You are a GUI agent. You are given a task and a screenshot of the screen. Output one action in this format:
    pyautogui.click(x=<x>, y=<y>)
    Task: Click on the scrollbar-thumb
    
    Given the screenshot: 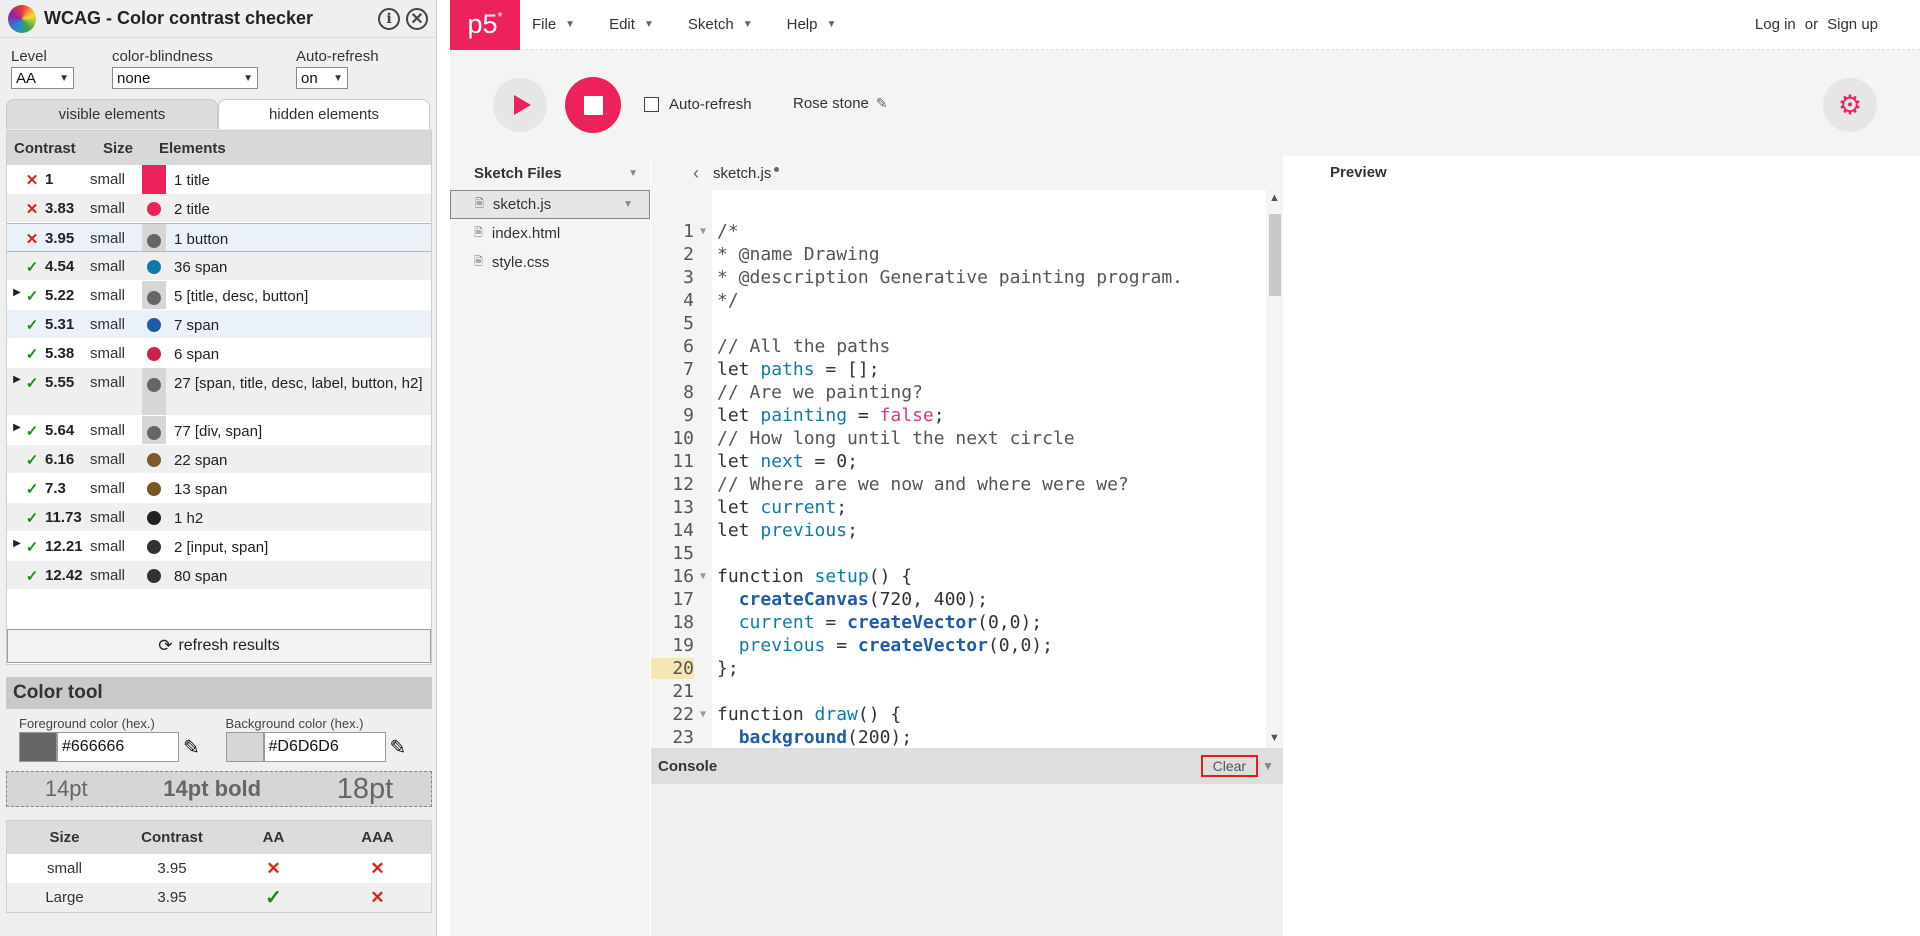 What is the action you would take?
    pyautogui.click(x=1275, y=255)
    